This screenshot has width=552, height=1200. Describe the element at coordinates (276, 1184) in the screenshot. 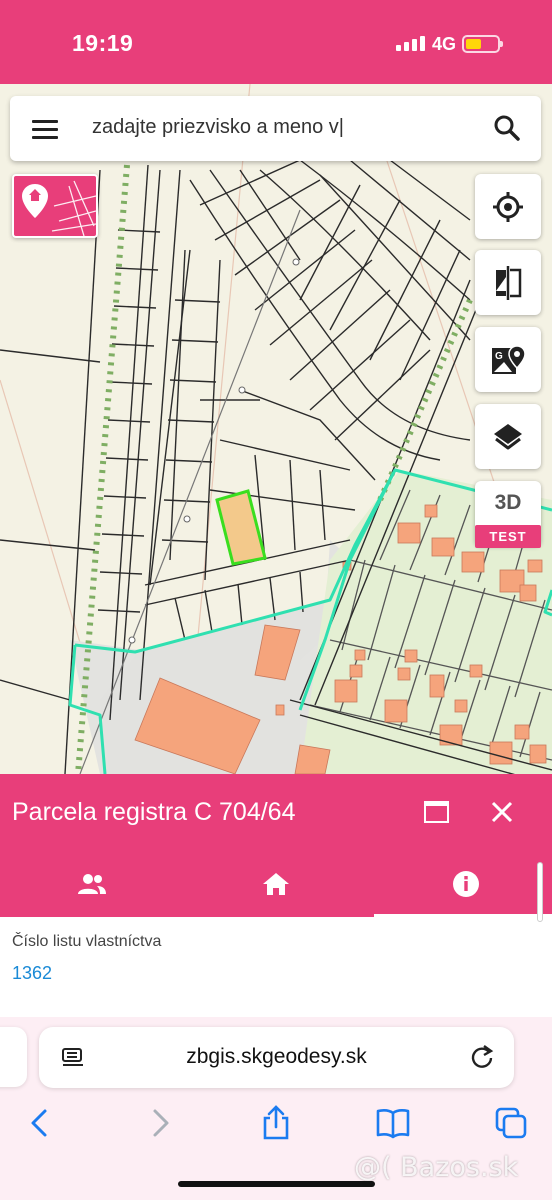

I see `home-indicator` at that location.